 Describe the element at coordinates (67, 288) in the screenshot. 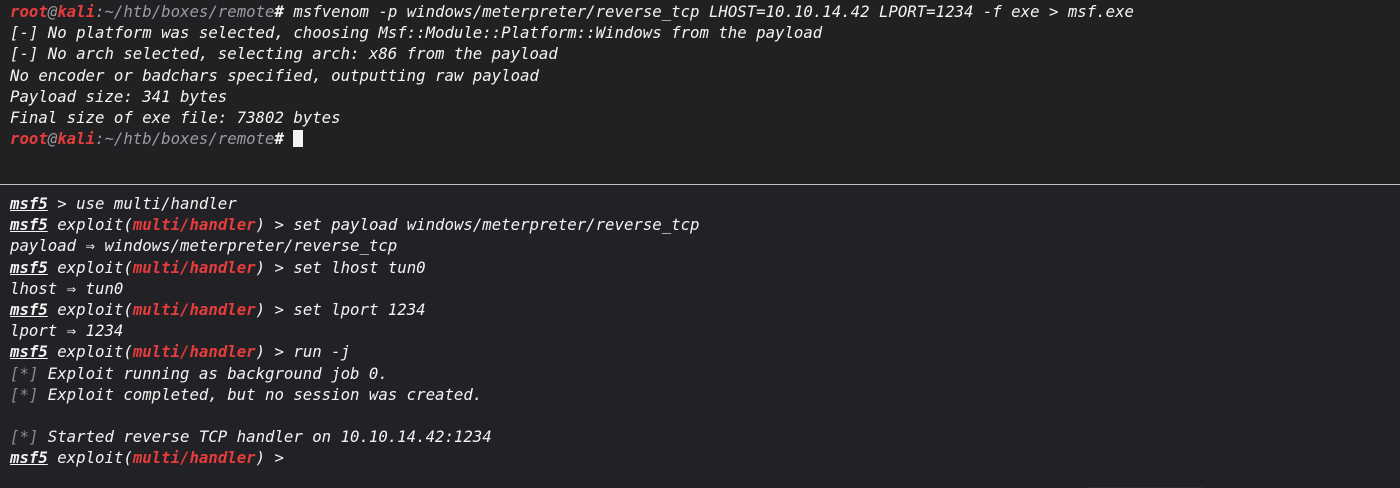

I see `msf-output-line: lhost ⇒ tun0` at that location.